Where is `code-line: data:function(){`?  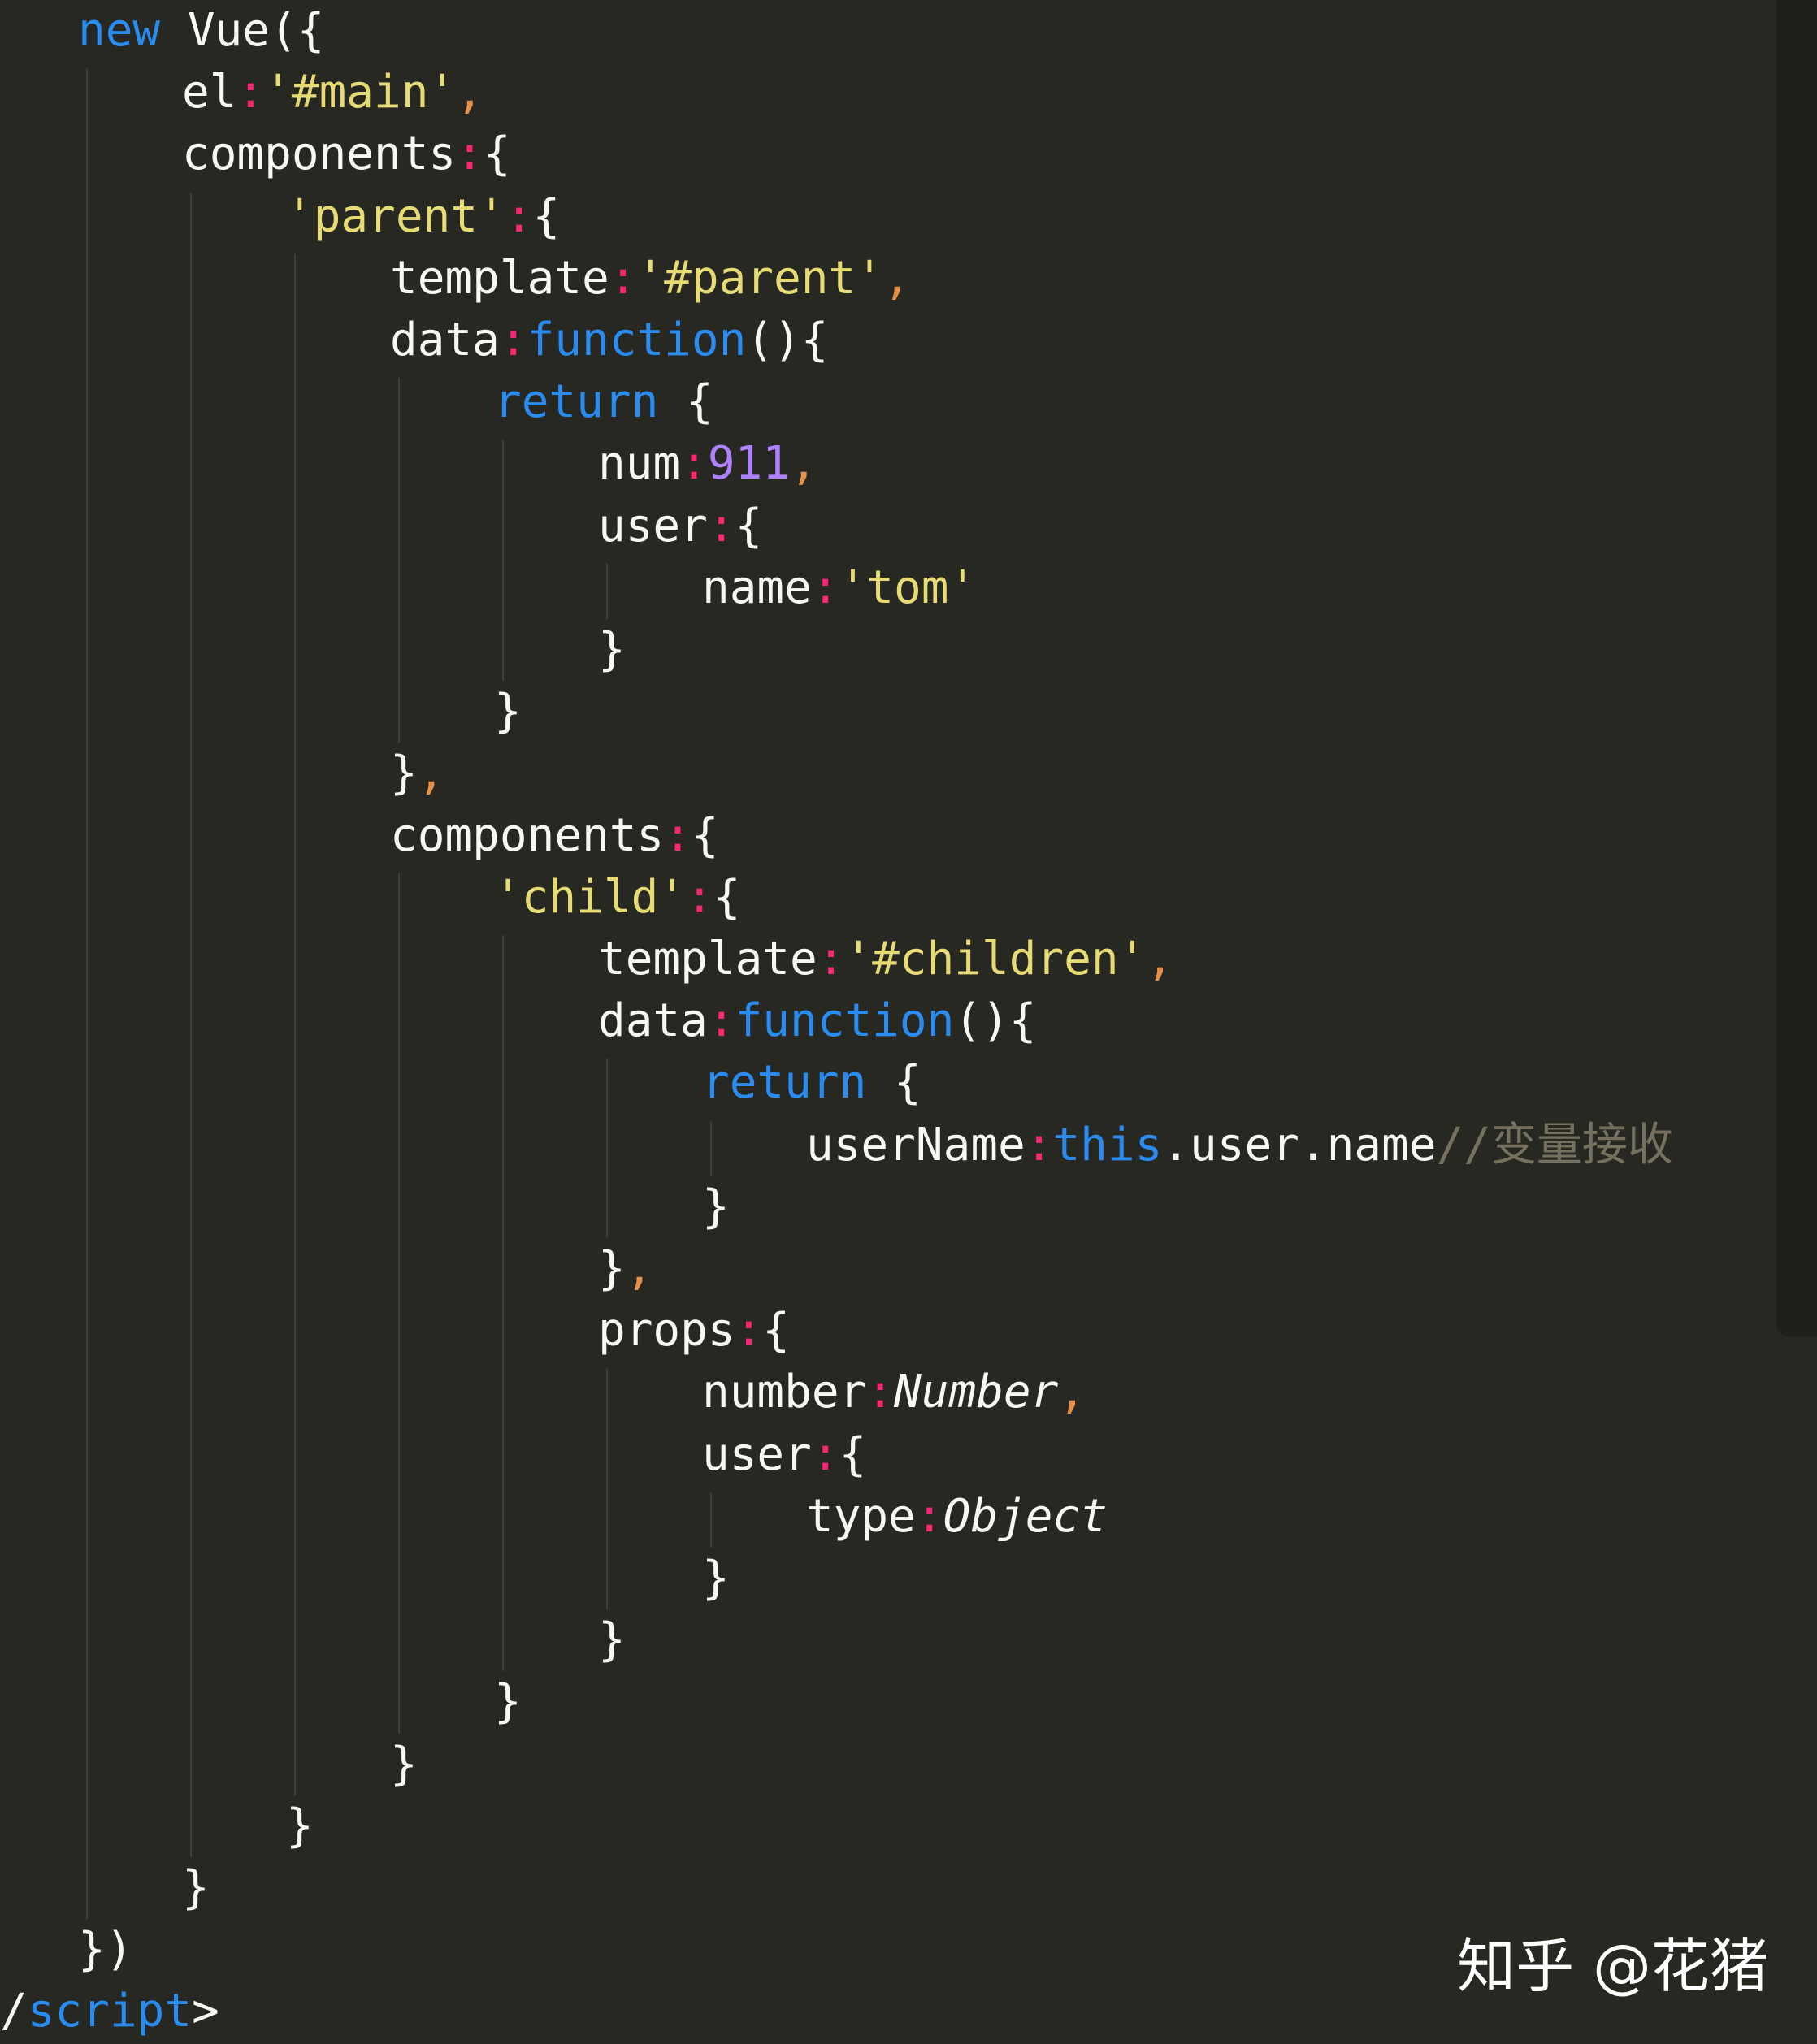
code-line: data:function(){ is located at coordinates (609, 341).